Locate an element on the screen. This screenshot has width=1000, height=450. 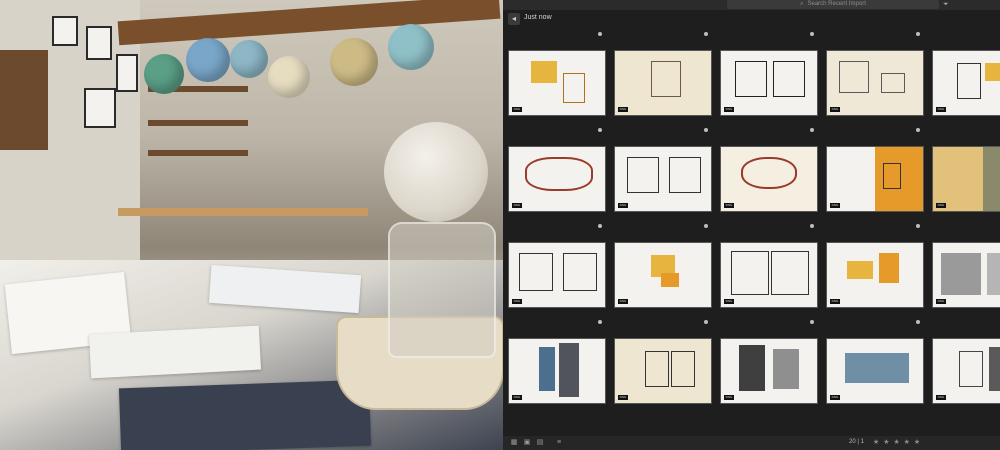
square-view-icon: ▣ is located at coordinates (527, 443).